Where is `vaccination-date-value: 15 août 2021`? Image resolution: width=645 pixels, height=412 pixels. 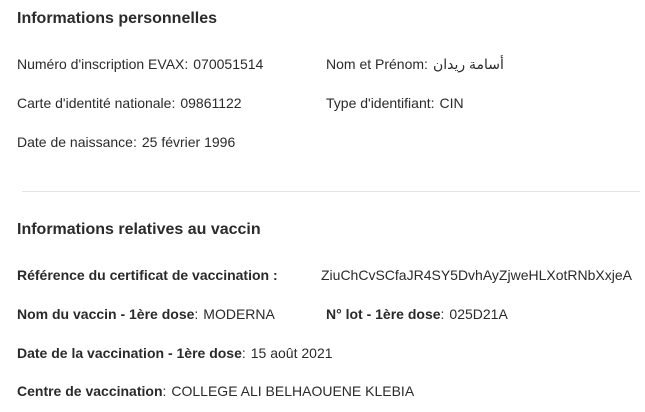 vaccination-date-value: 15 août 2021 is located at coordinates (291, 353).